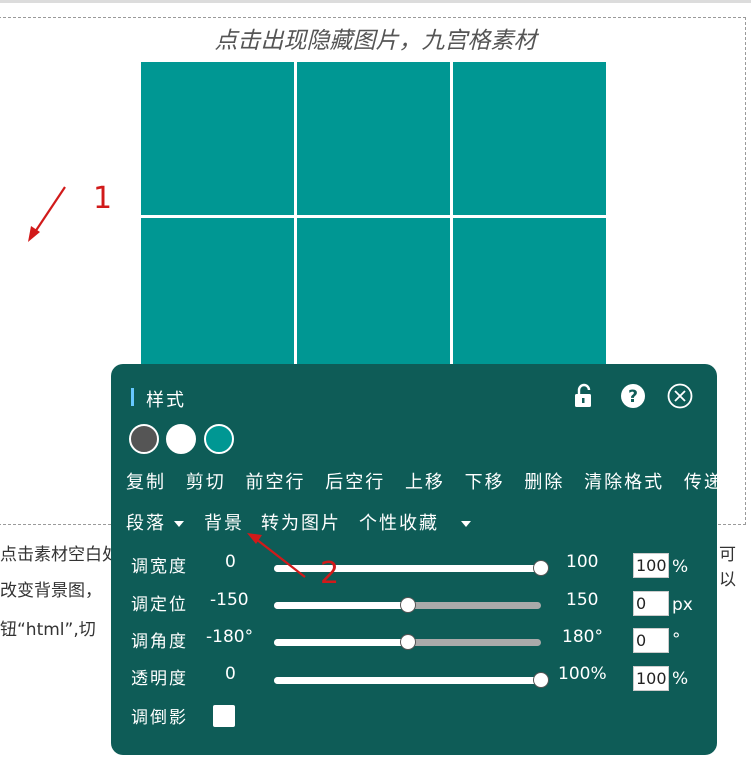  Describe the element at coordinates (407, 568) in the screenshot. I see `width-slider-fill` at that location.